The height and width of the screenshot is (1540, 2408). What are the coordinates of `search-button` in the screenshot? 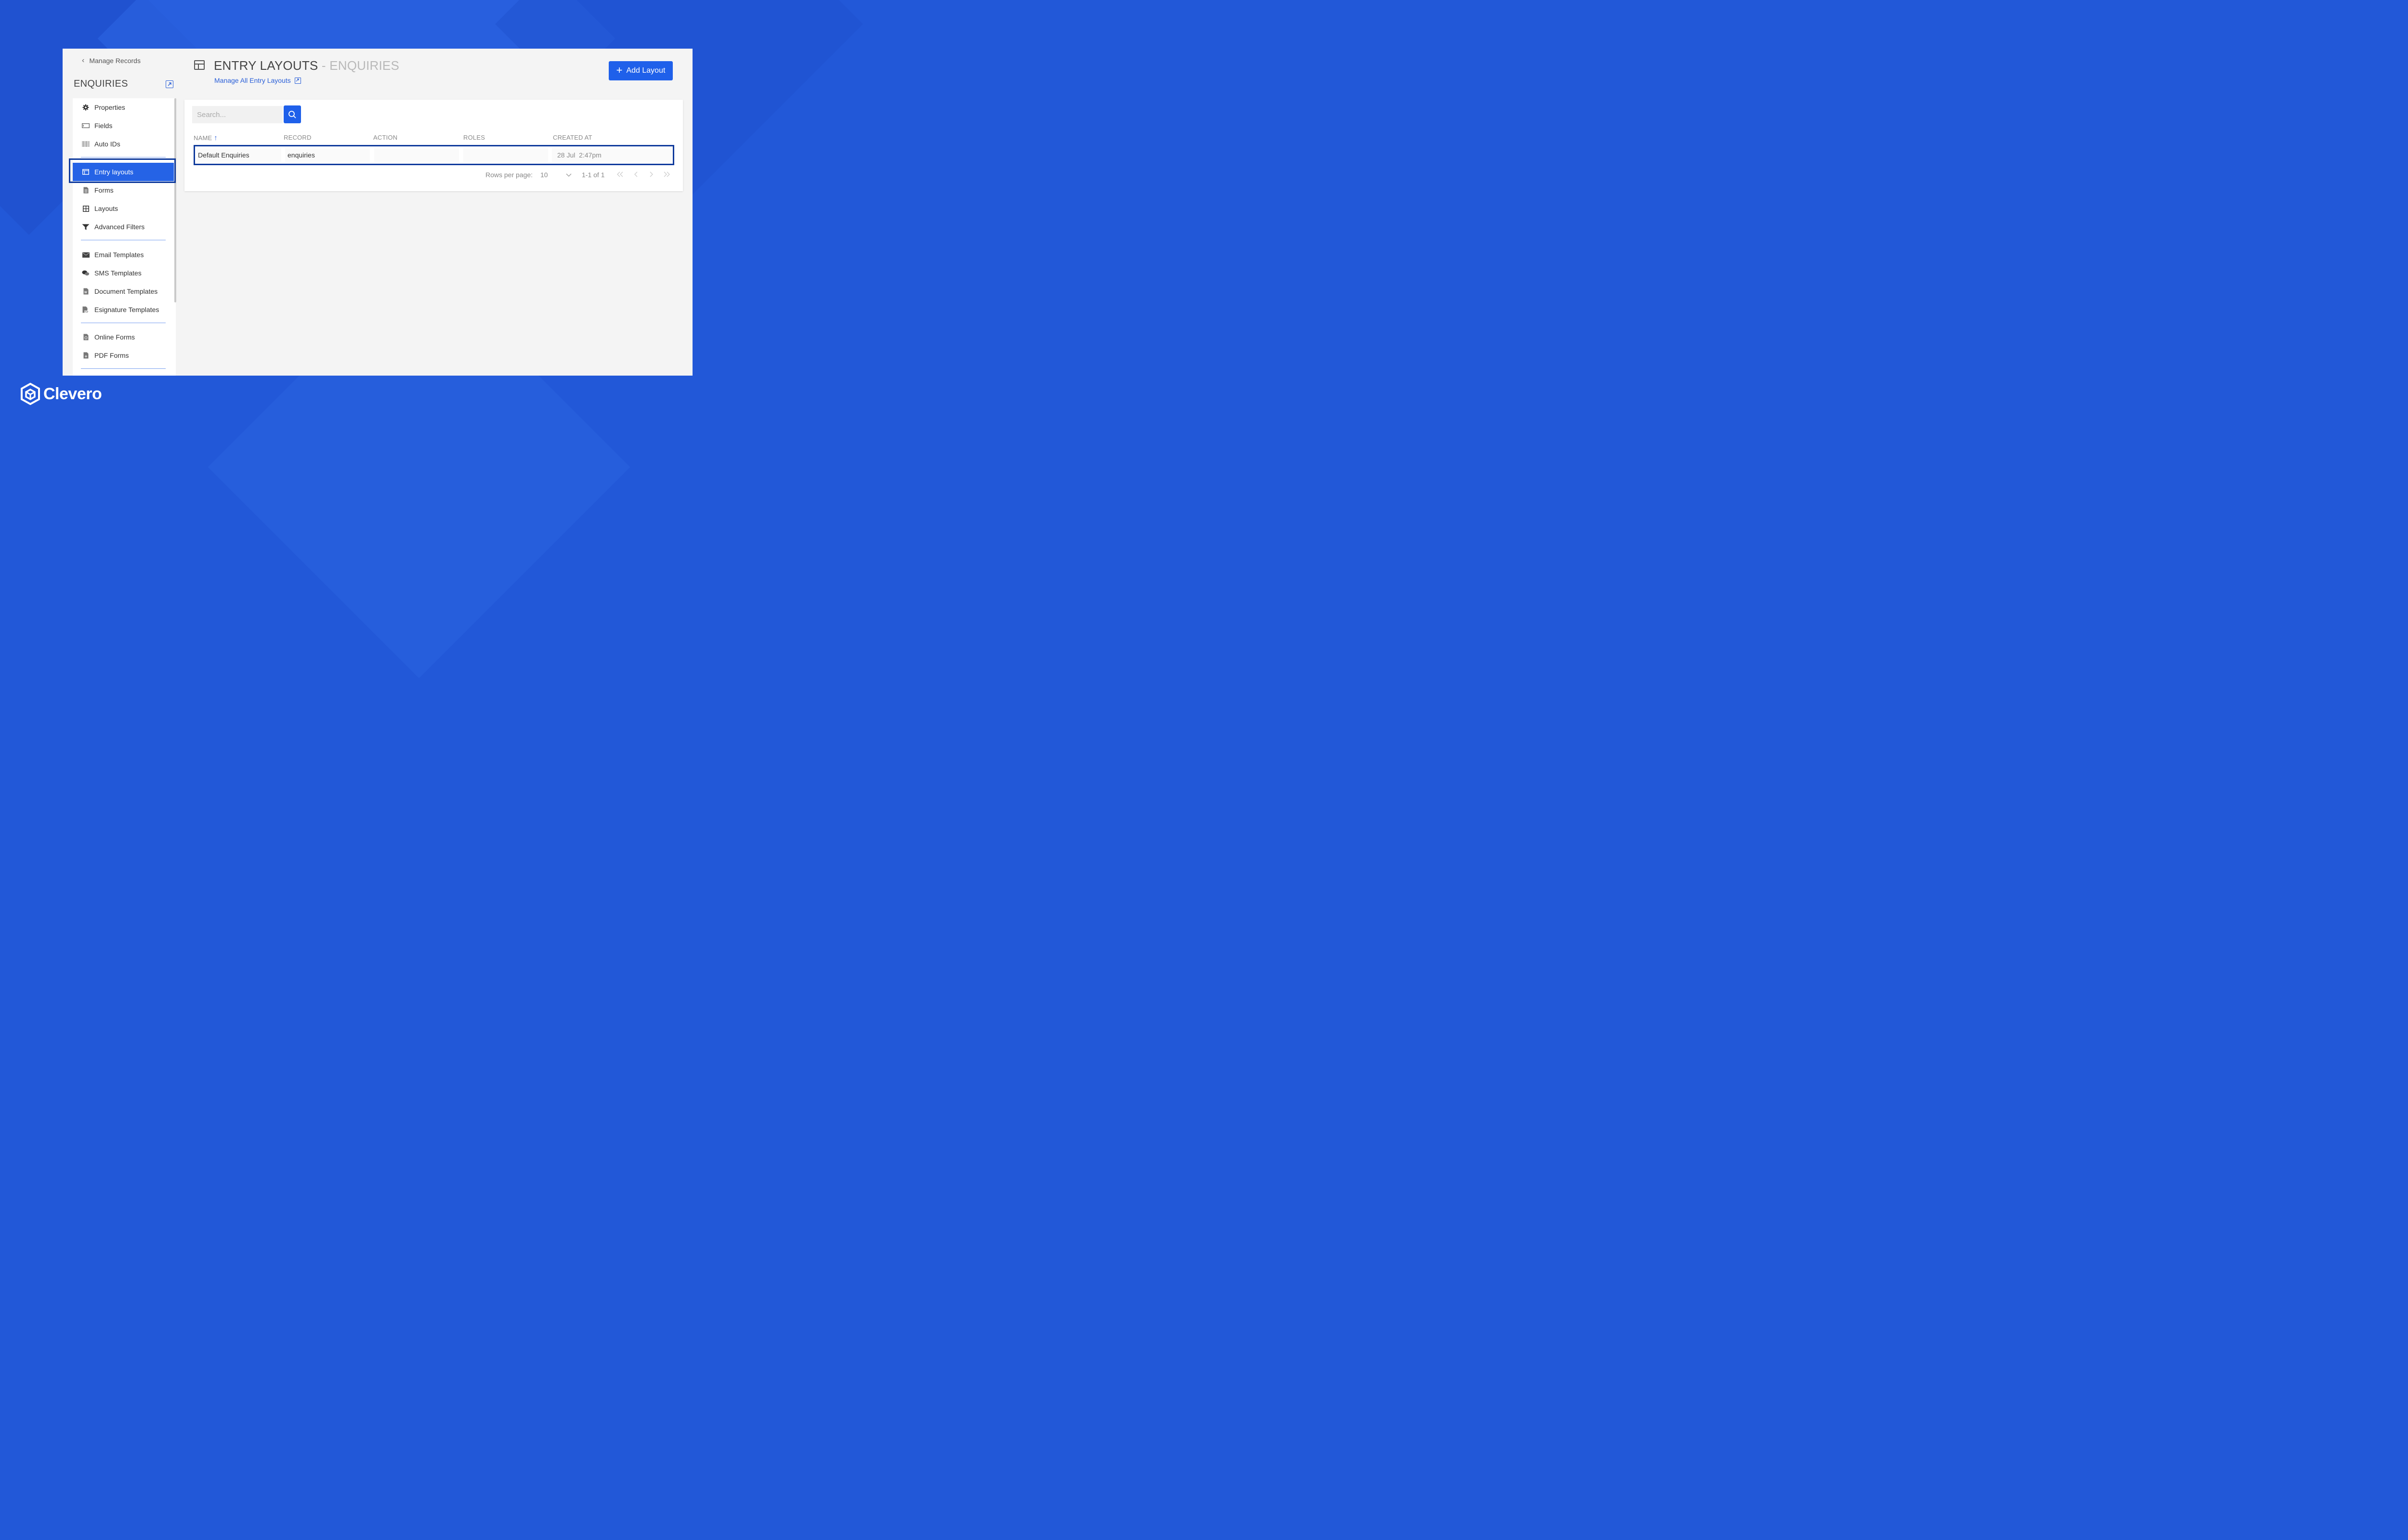 It's located at (292, 114).